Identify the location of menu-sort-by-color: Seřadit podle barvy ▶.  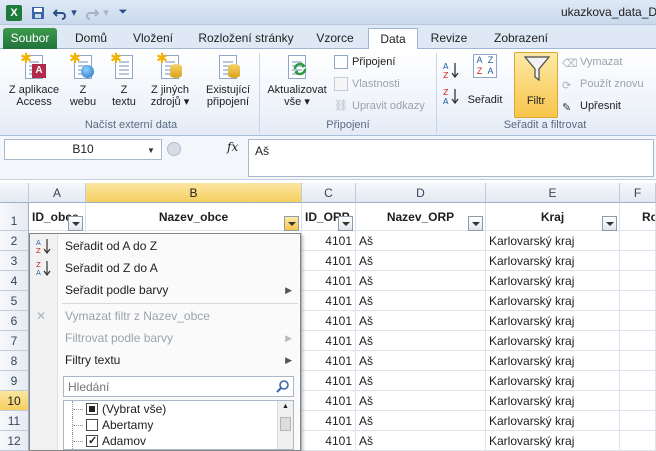
(165, 290).